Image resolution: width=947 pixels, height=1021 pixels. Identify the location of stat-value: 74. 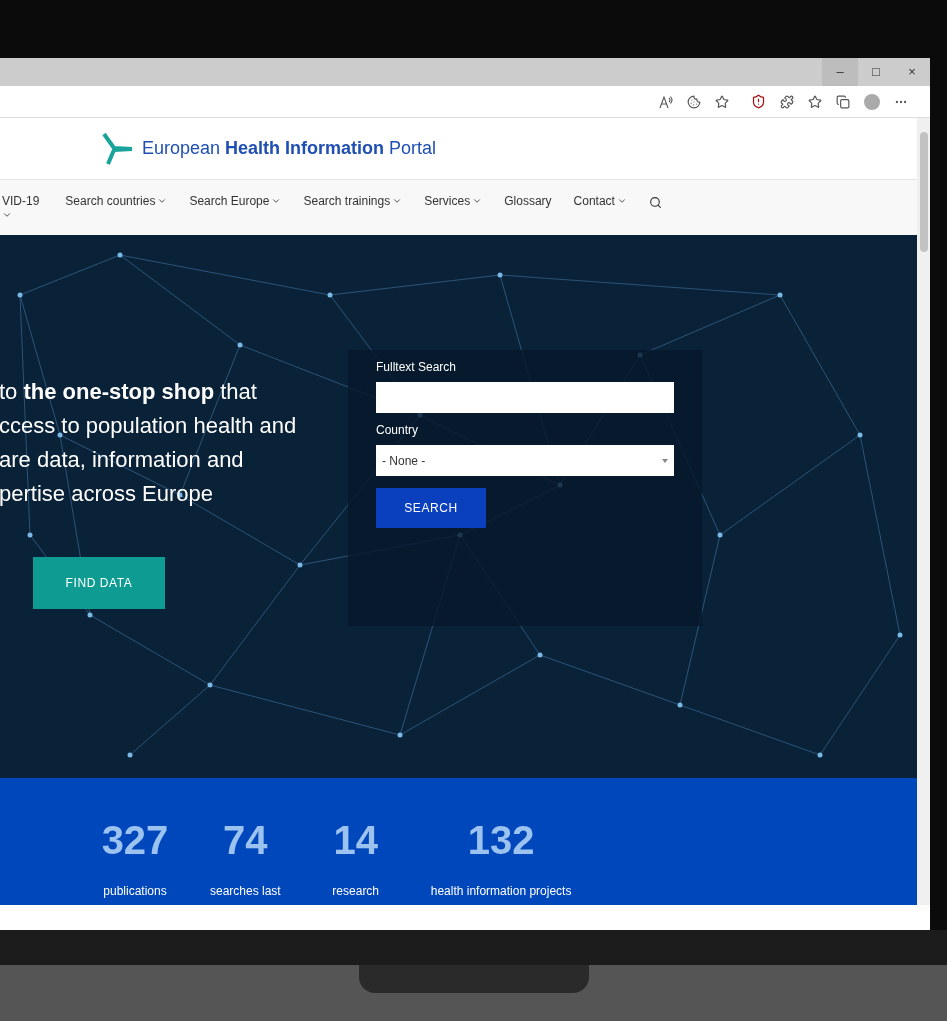
(245, 840).